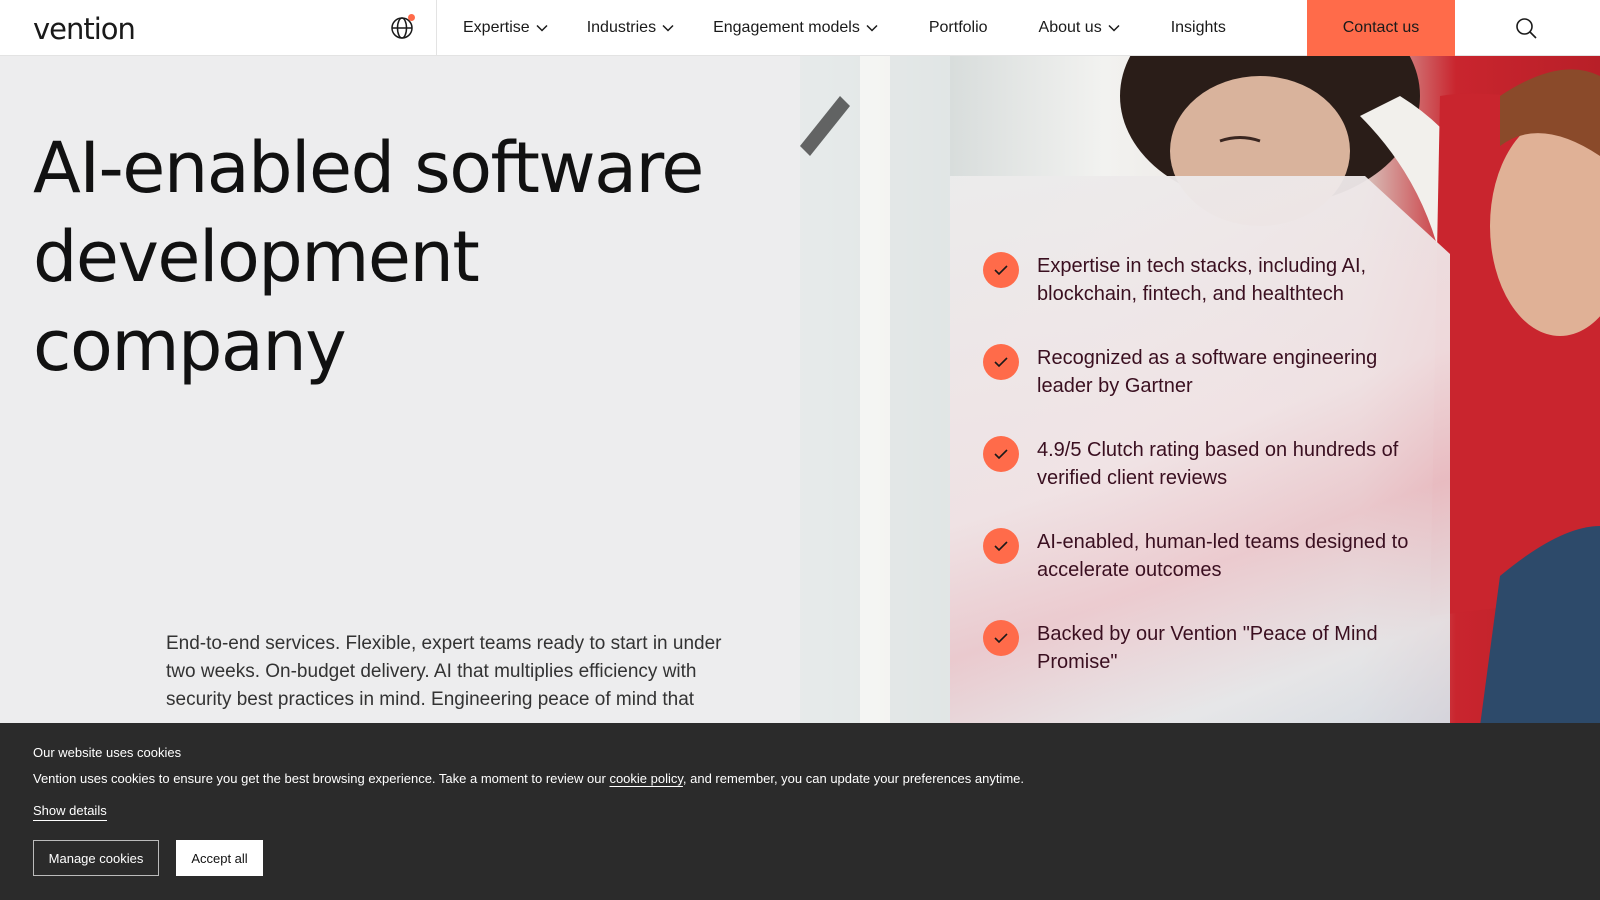 The width and height of the screenshot is (1600, 900). What do you see at coordinates (190, 346) in the screenshot?
I see `hero-title-line: company` at bounding box center [190, 346].